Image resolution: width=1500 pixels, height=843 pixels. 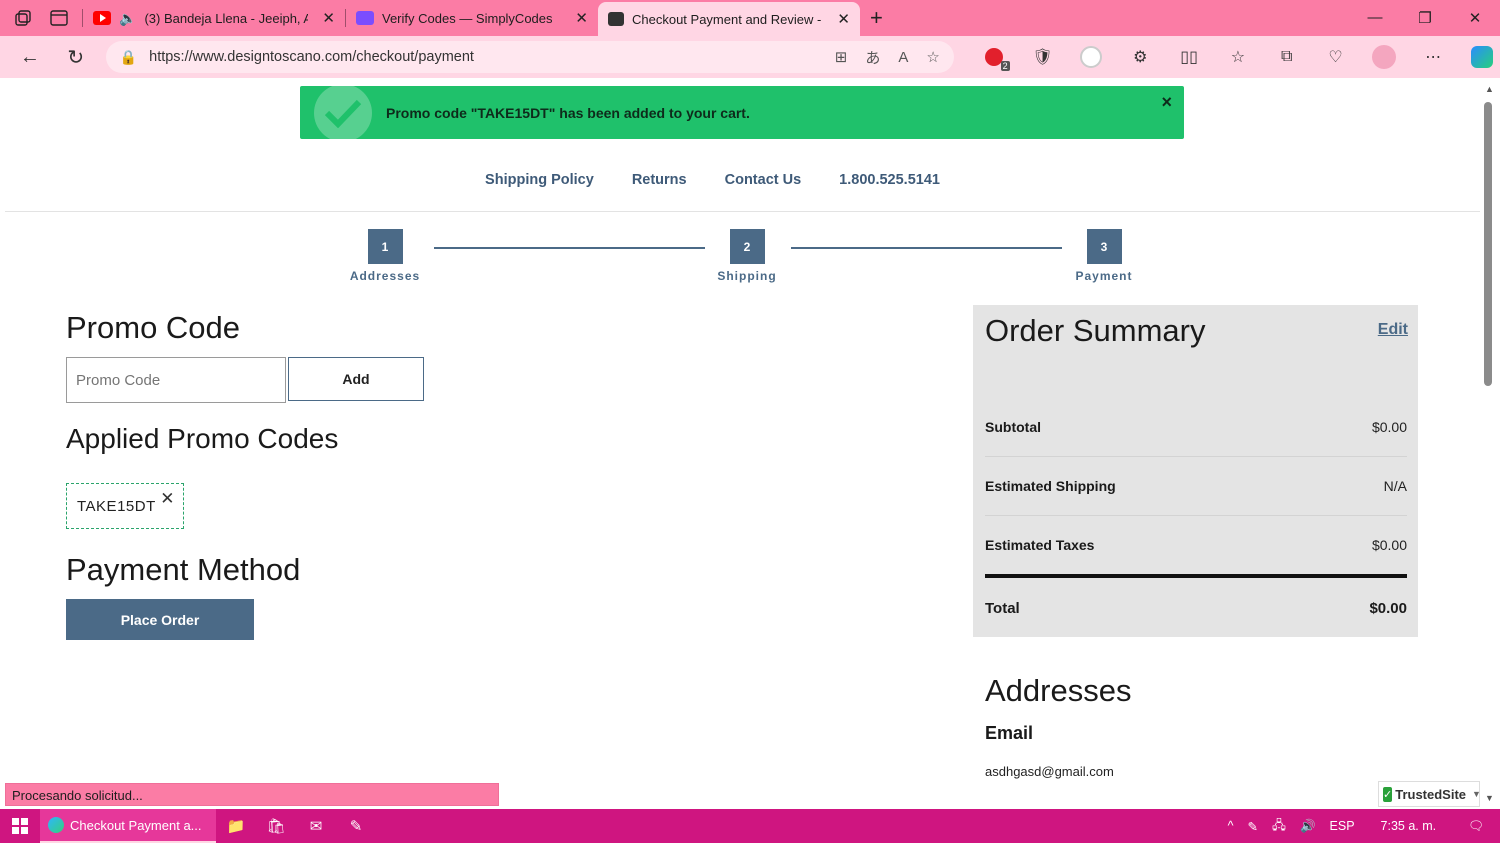 I want to click on tab-simplycodes: Verify Codes — SimplyCodes ✕, so click(x=472, y=18).